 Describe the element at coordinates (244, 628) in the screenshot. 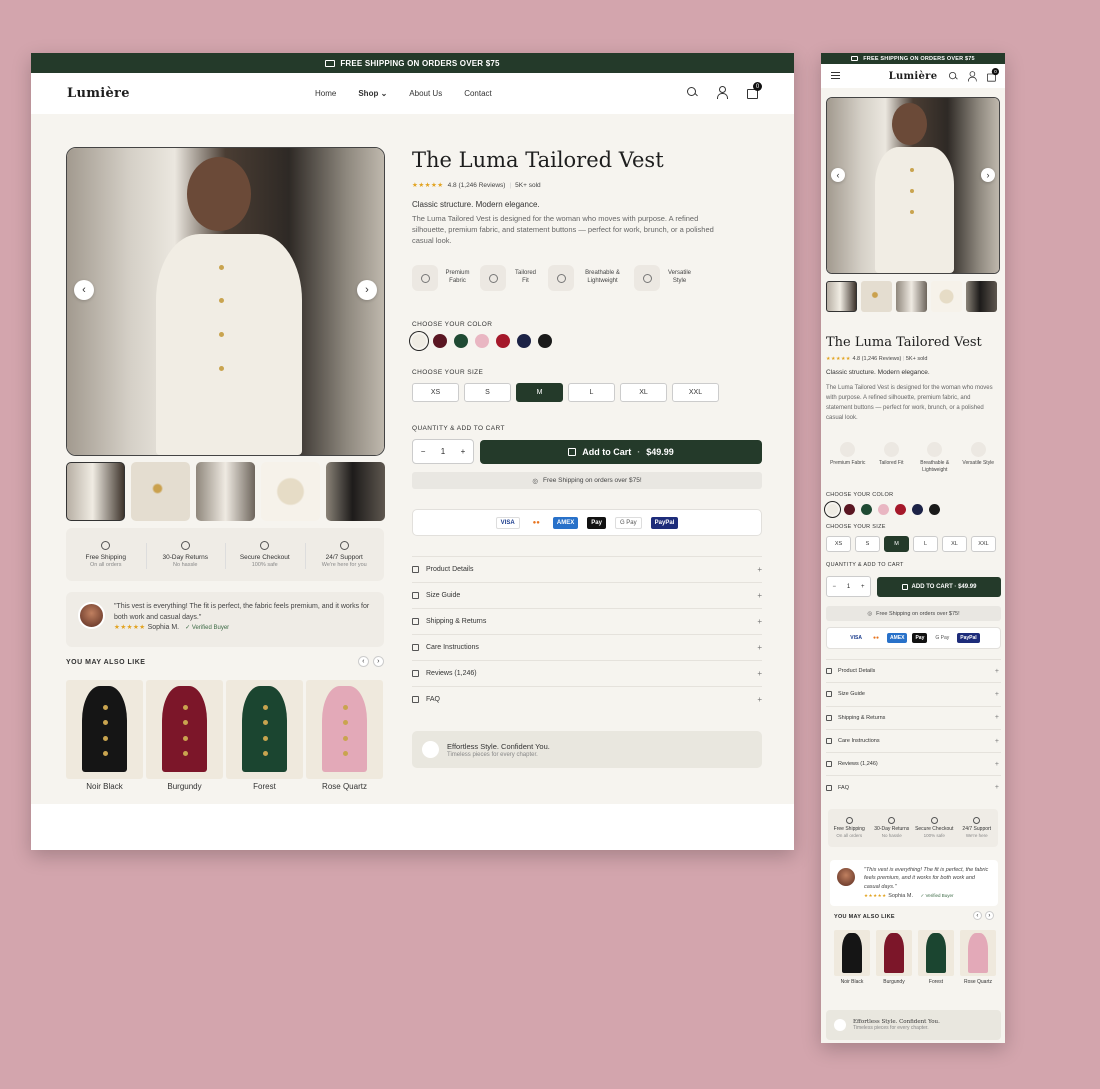

I see `review-meta: ★★★★★ Sophia M. ✓ Verified Buyer` at that location.